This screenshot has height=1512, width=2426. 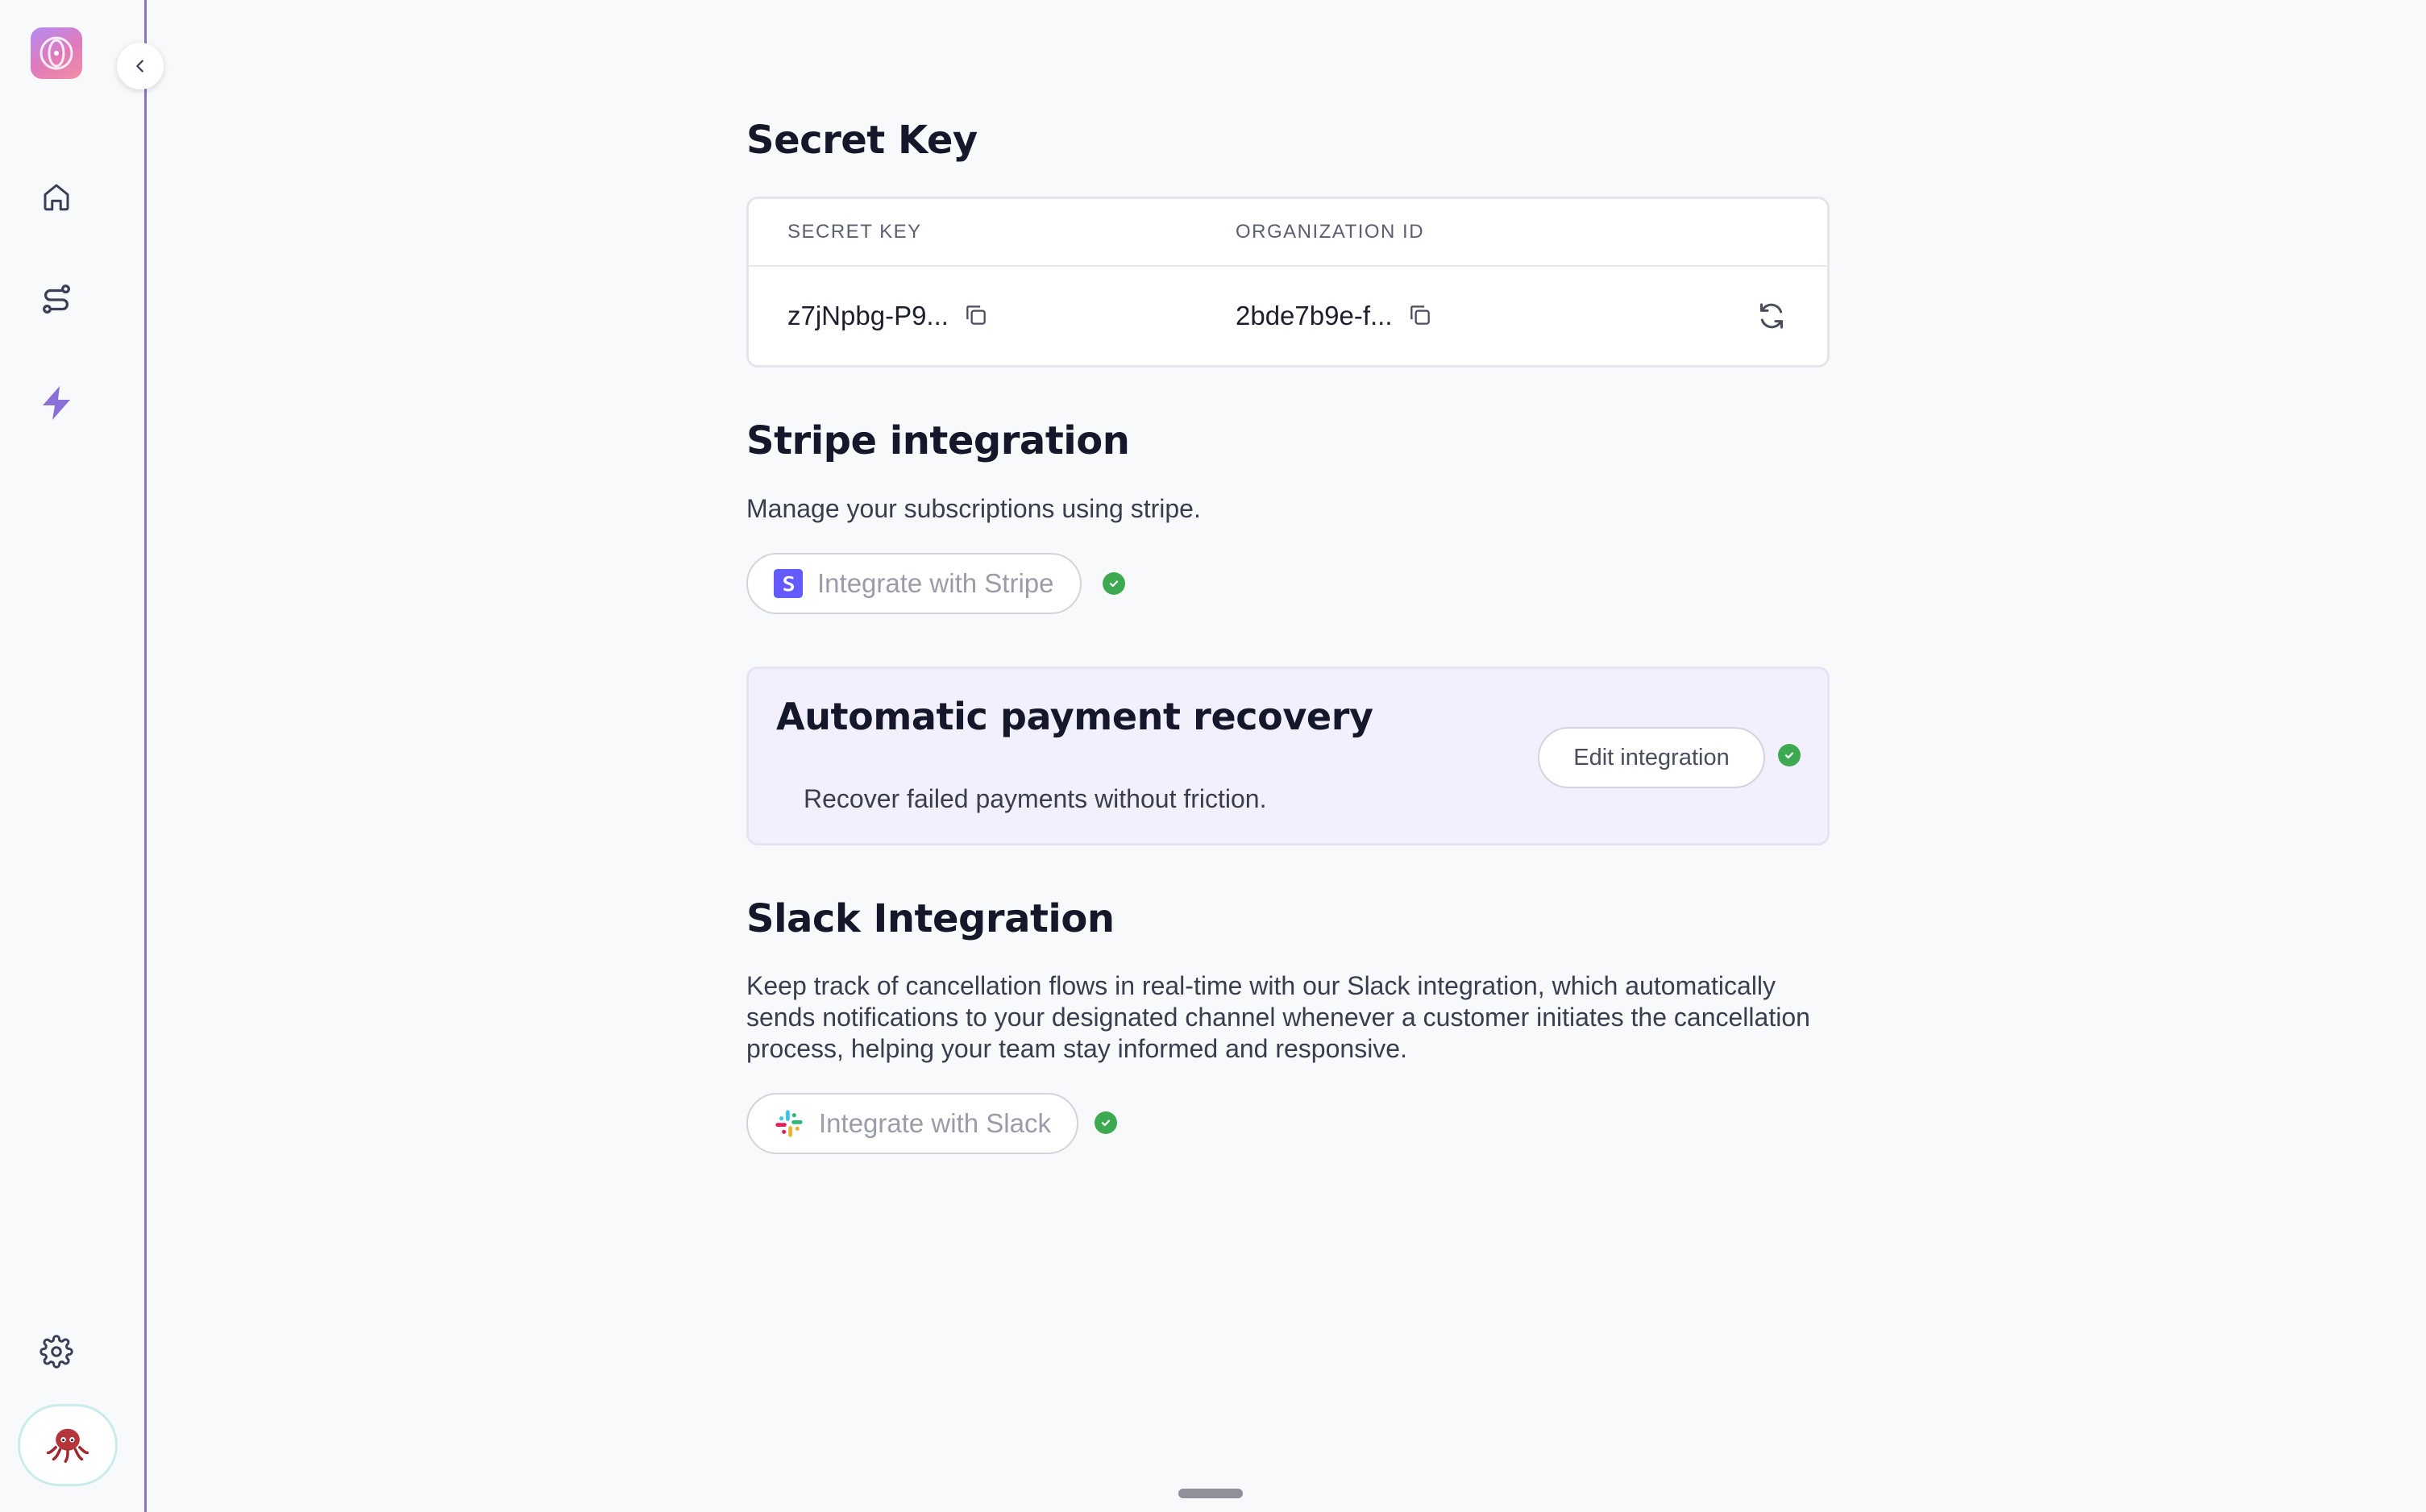 I want to click on scroll-handle, so click(x=1210, y=1493).